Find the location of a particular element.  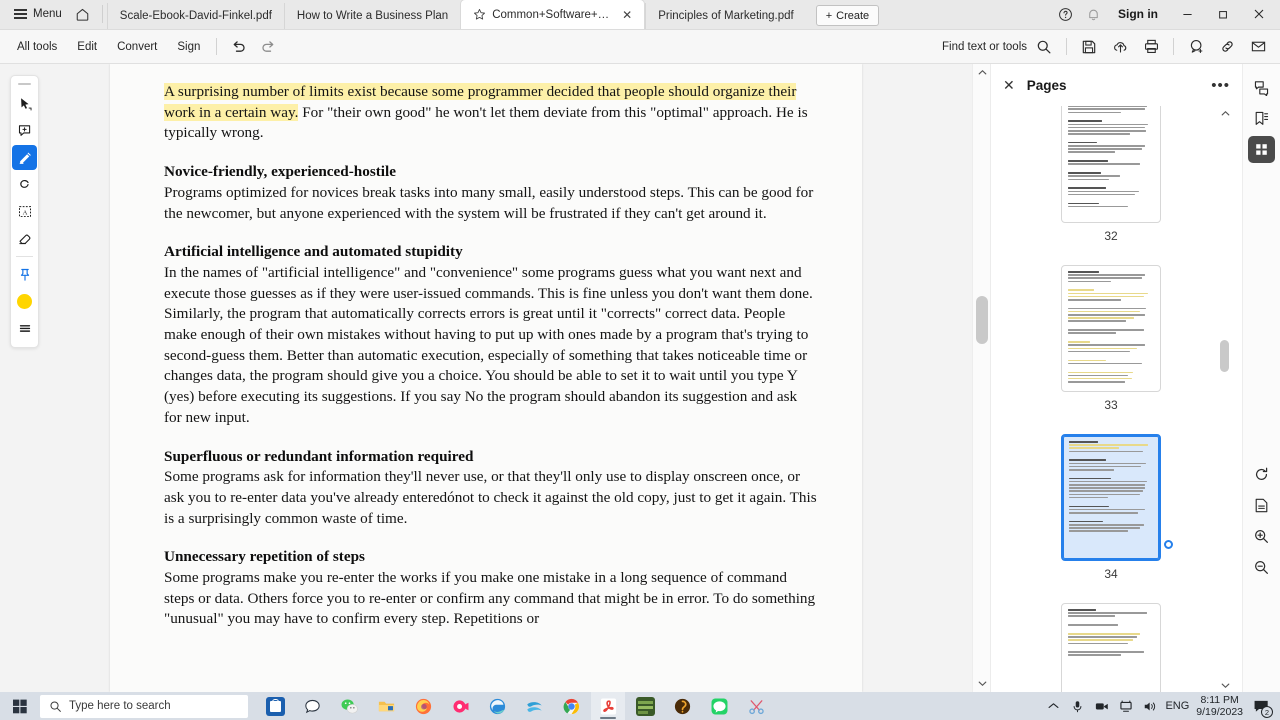

taskbar-search-input: Type here to search is located at coordinates (144, 706).